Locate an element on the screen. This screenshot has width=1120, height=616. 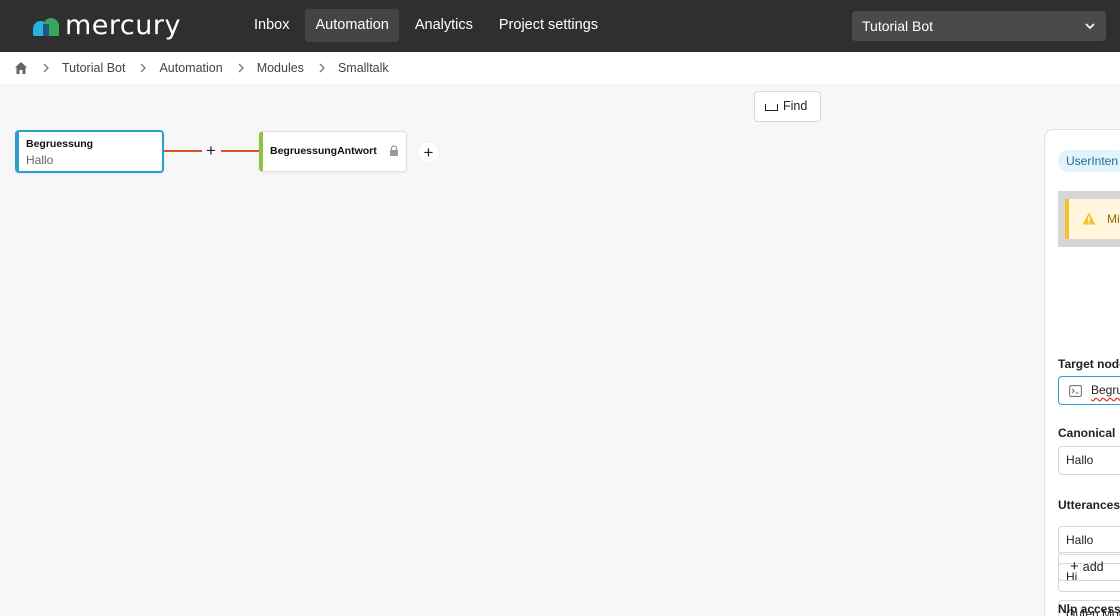
nav-analytics: Analytics is located at coordinates (444, 25).